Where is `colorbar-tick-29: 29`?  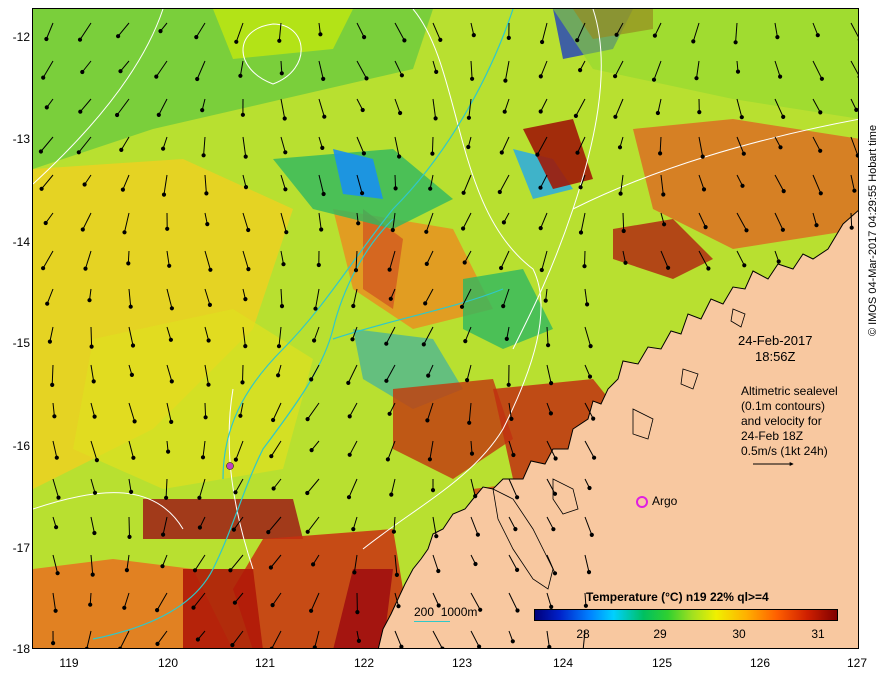
colorbar-tick-29: 29 is located at coordinates (660, 634).